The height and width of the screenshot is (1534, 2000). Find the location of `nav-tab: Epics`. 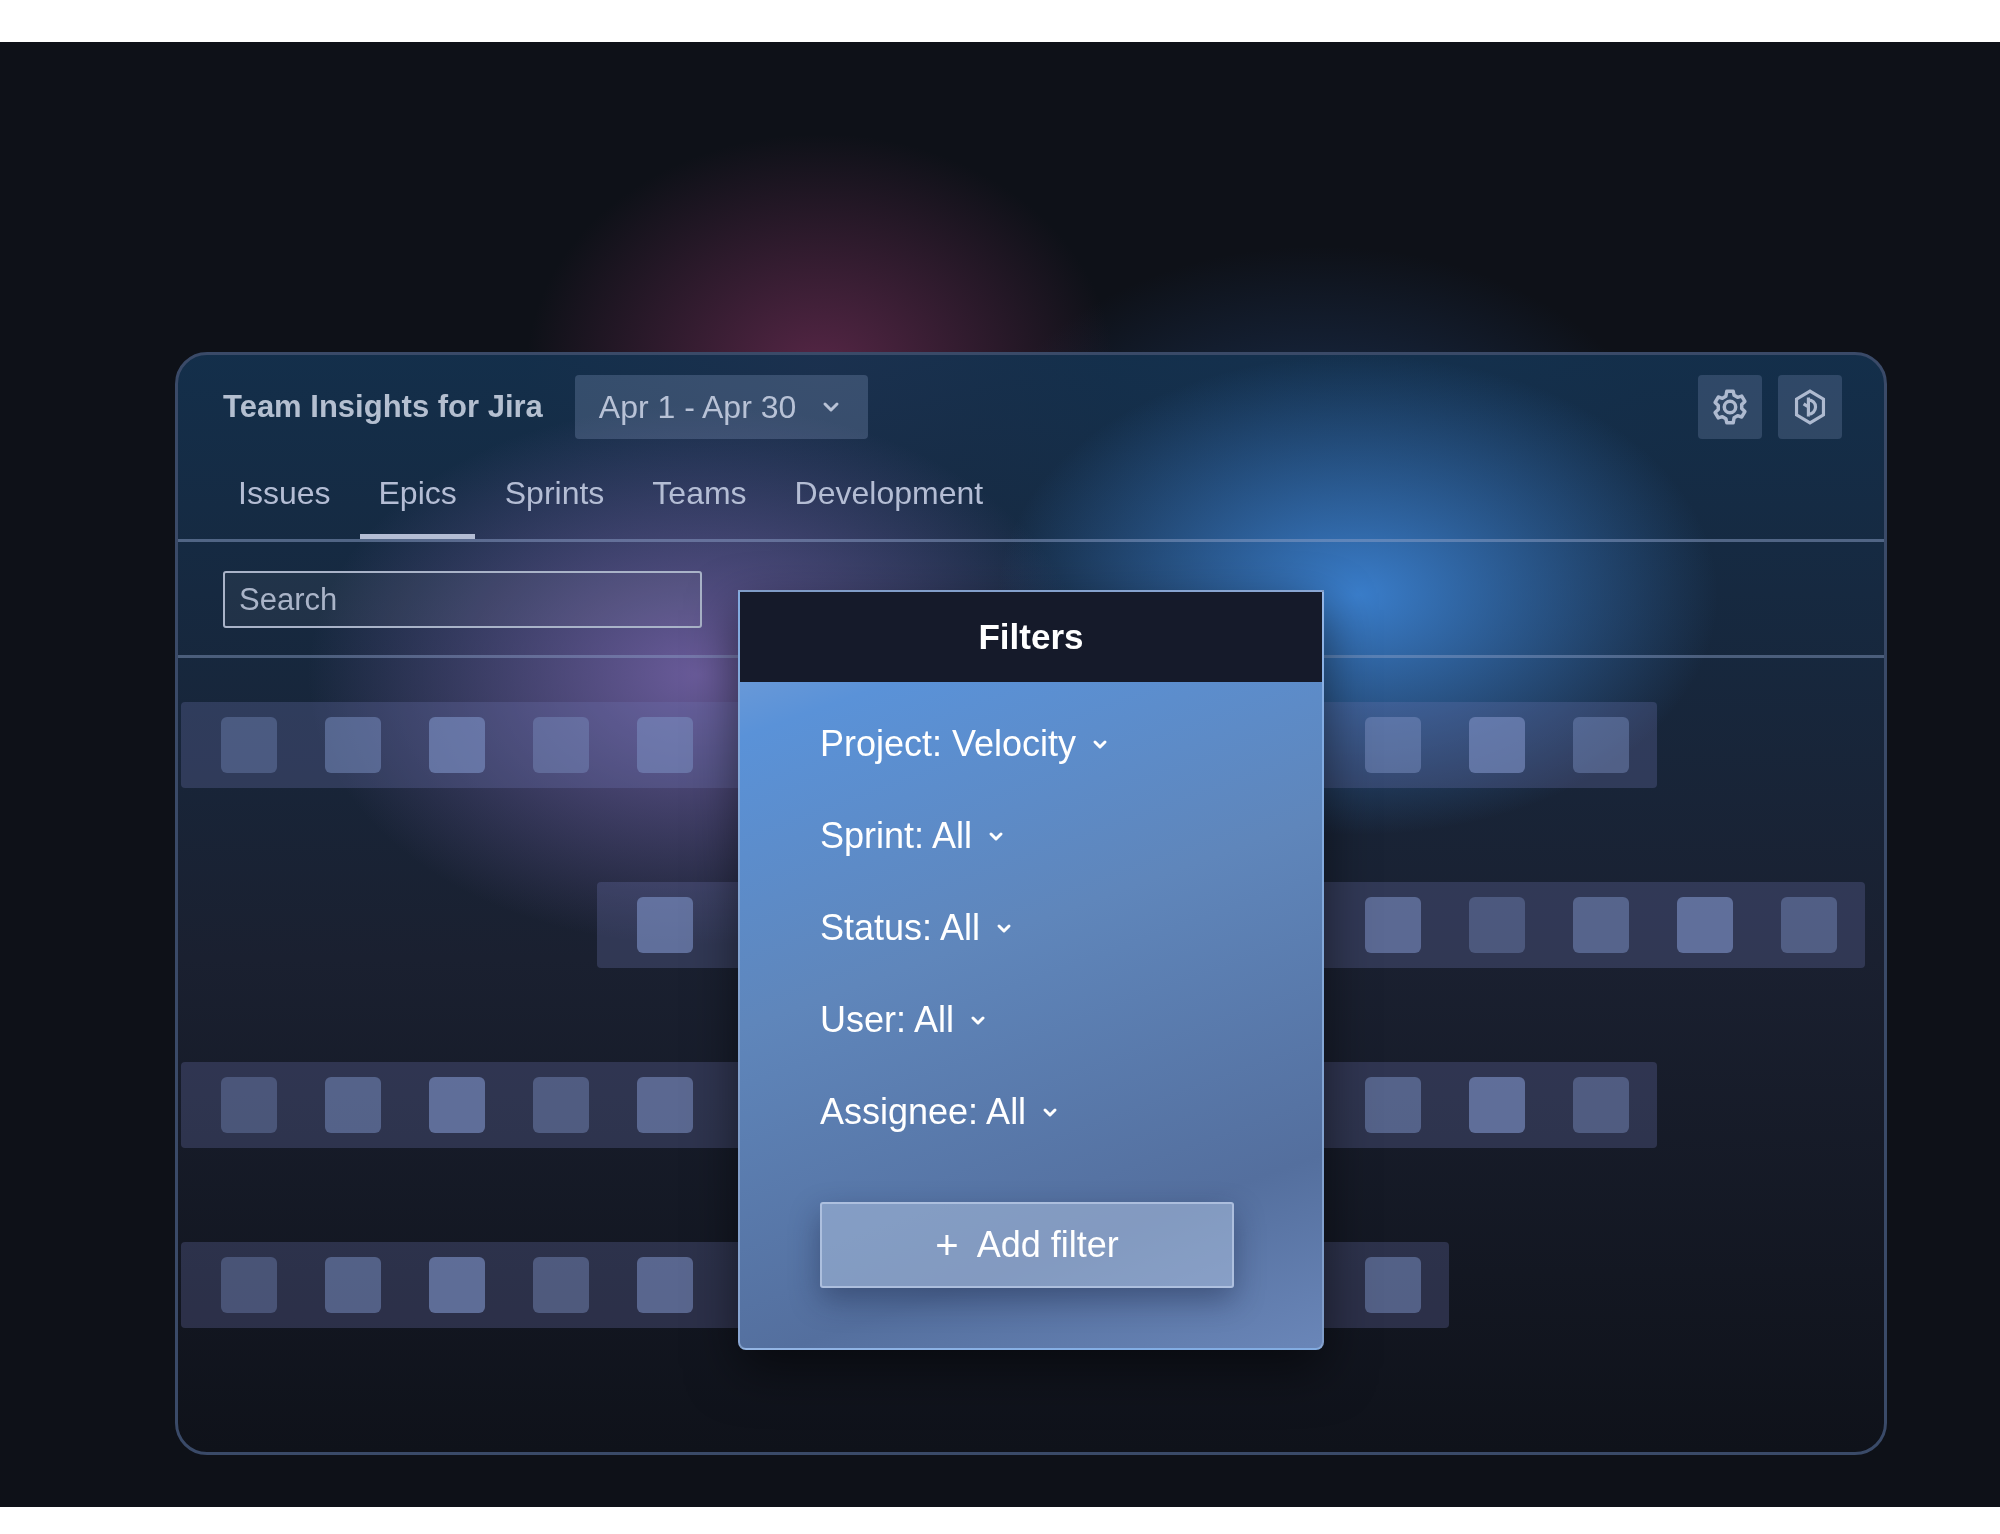

nav-tab: Epics is located at coordinates (417, 501).